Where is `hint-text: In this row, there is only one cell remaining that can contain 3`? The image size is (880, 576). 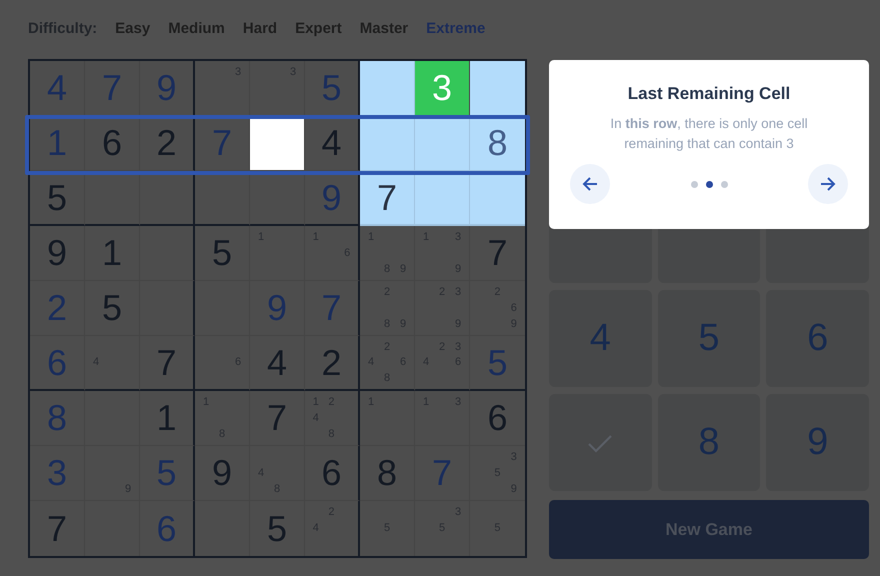 hint-text: In this row, there is only one cell remaining that can contain 3 is located at coordinates (709, 134).